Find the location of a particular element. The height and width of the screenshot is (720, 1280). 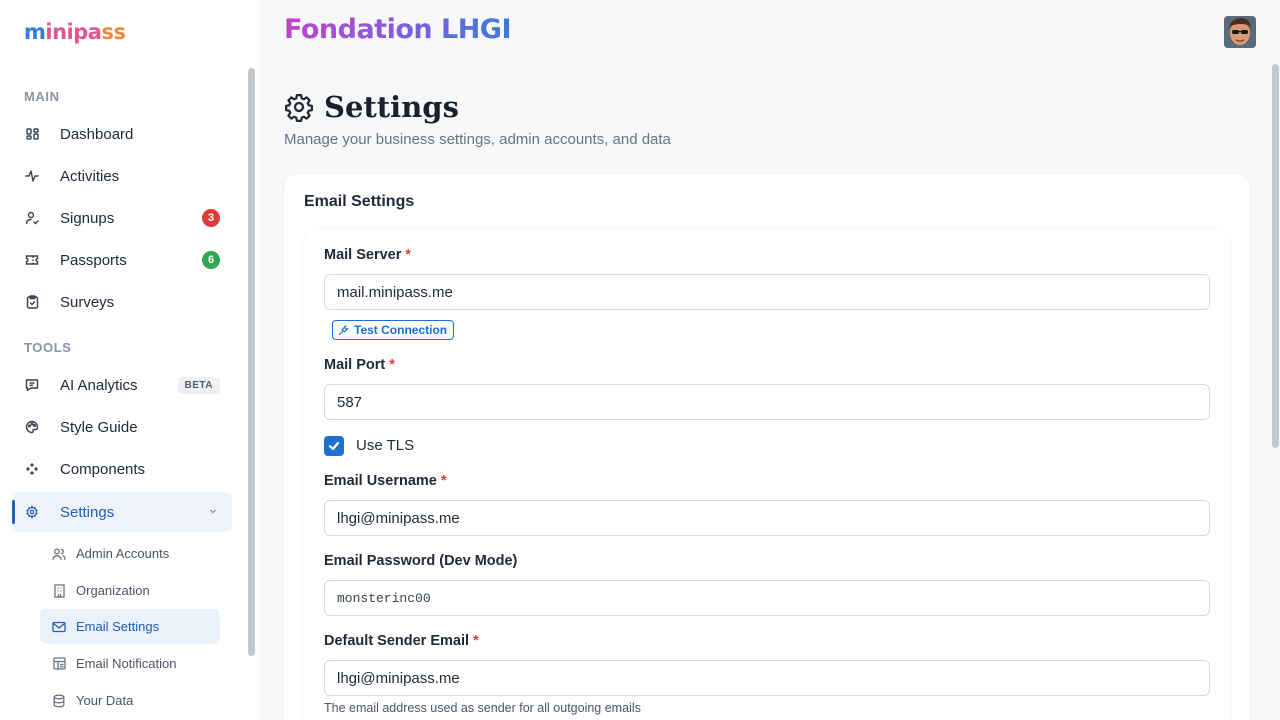

organization-title: Fondation LHGI is located at coordinates (398, 29).